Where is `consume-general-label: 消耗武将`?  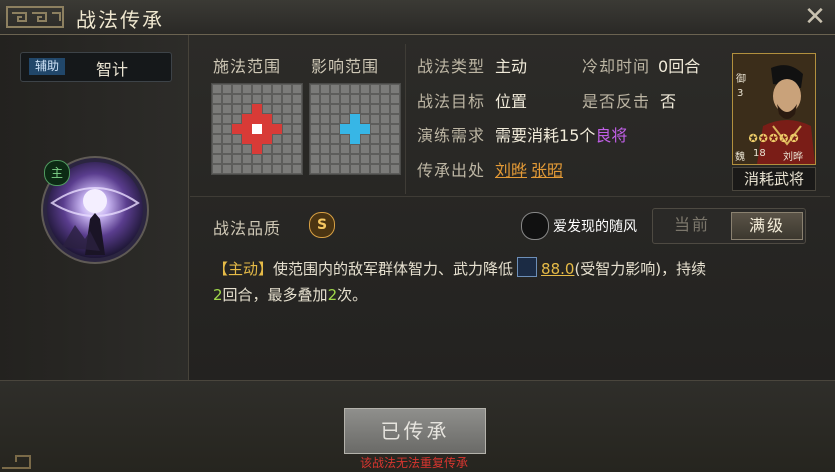
consume-general-label: 消耗武将 is located at coordinates (774, 179).